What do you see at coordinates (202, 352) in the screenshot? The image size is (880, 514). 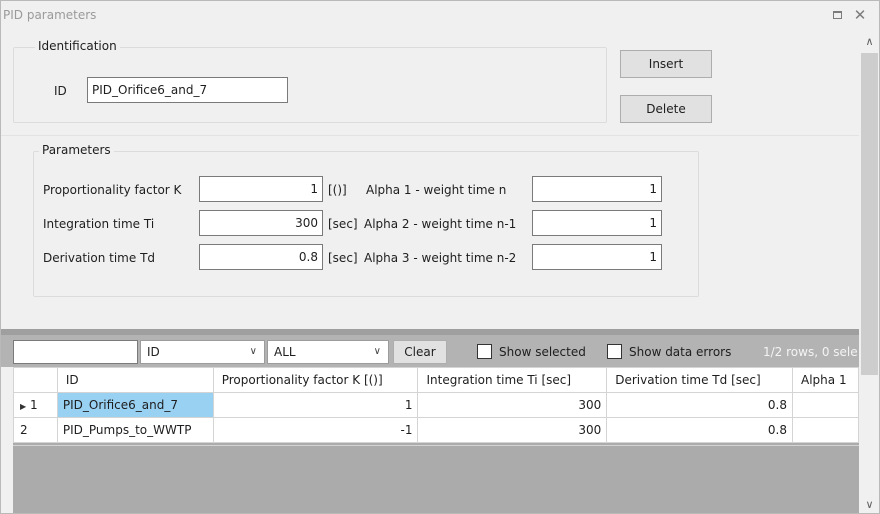 I see `filter-field-select: ID ∨` at bounding box center [202, 352].